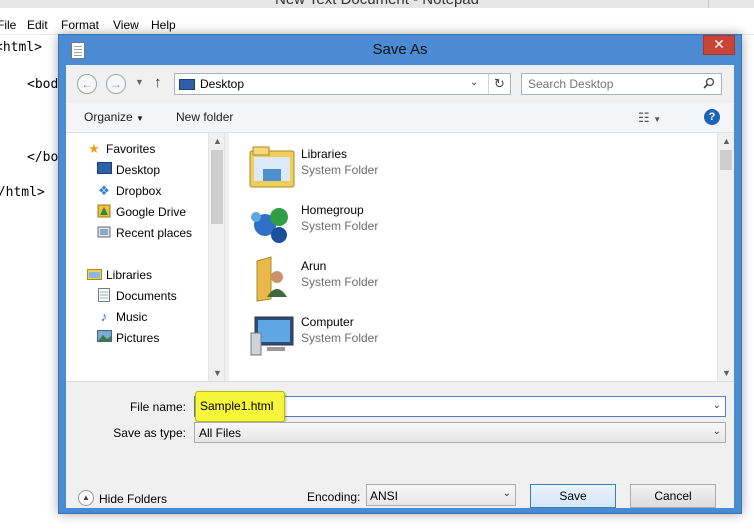  What do you see at coordinates (327, 322) in the screenshot?
I see `file-name: Computer` at bounding box center [327, 322].